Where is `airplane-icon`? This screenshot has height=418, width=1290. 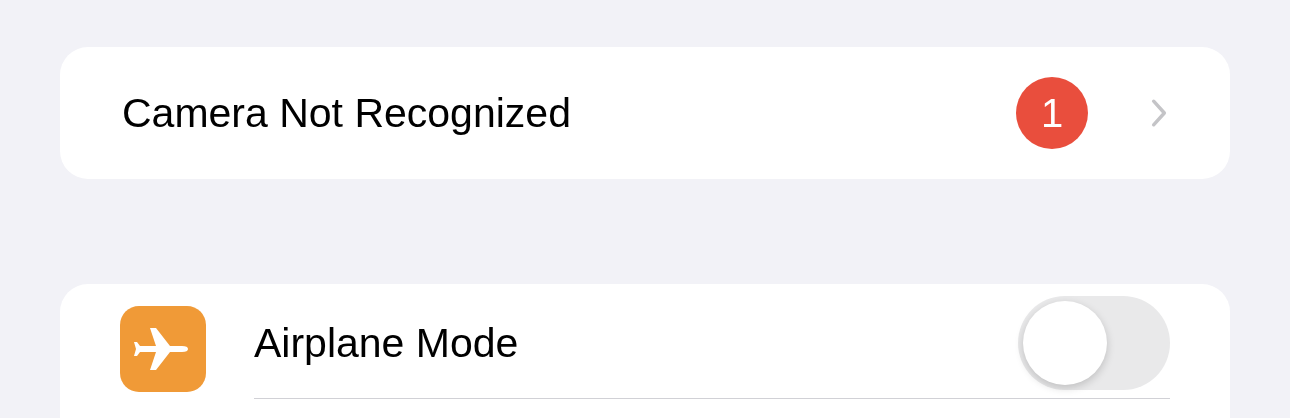 airplane-icon is located at coordinates (163, 349).